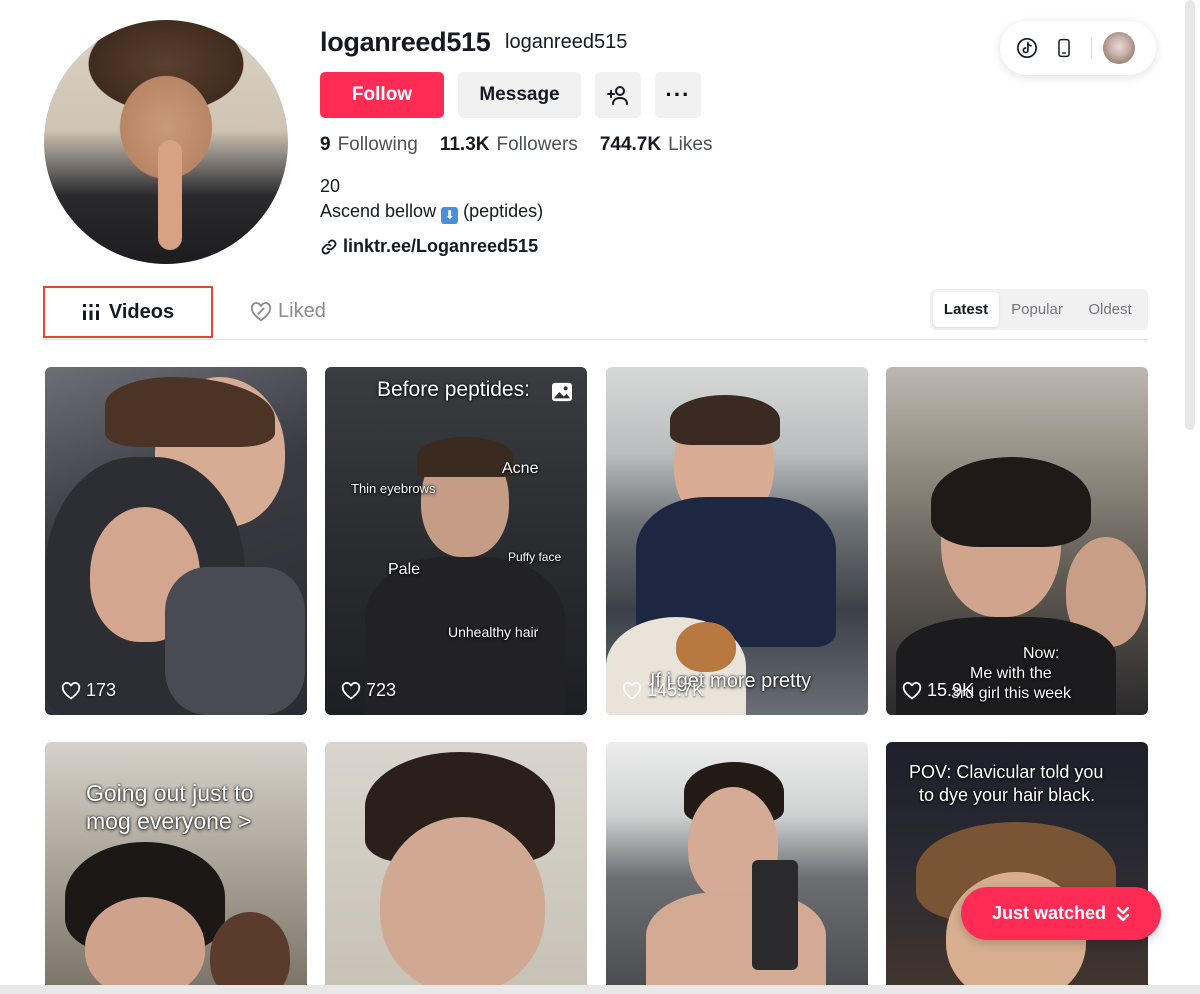  I want to click on sort-control: Latest Popular Oldest, so click(1039, 309).